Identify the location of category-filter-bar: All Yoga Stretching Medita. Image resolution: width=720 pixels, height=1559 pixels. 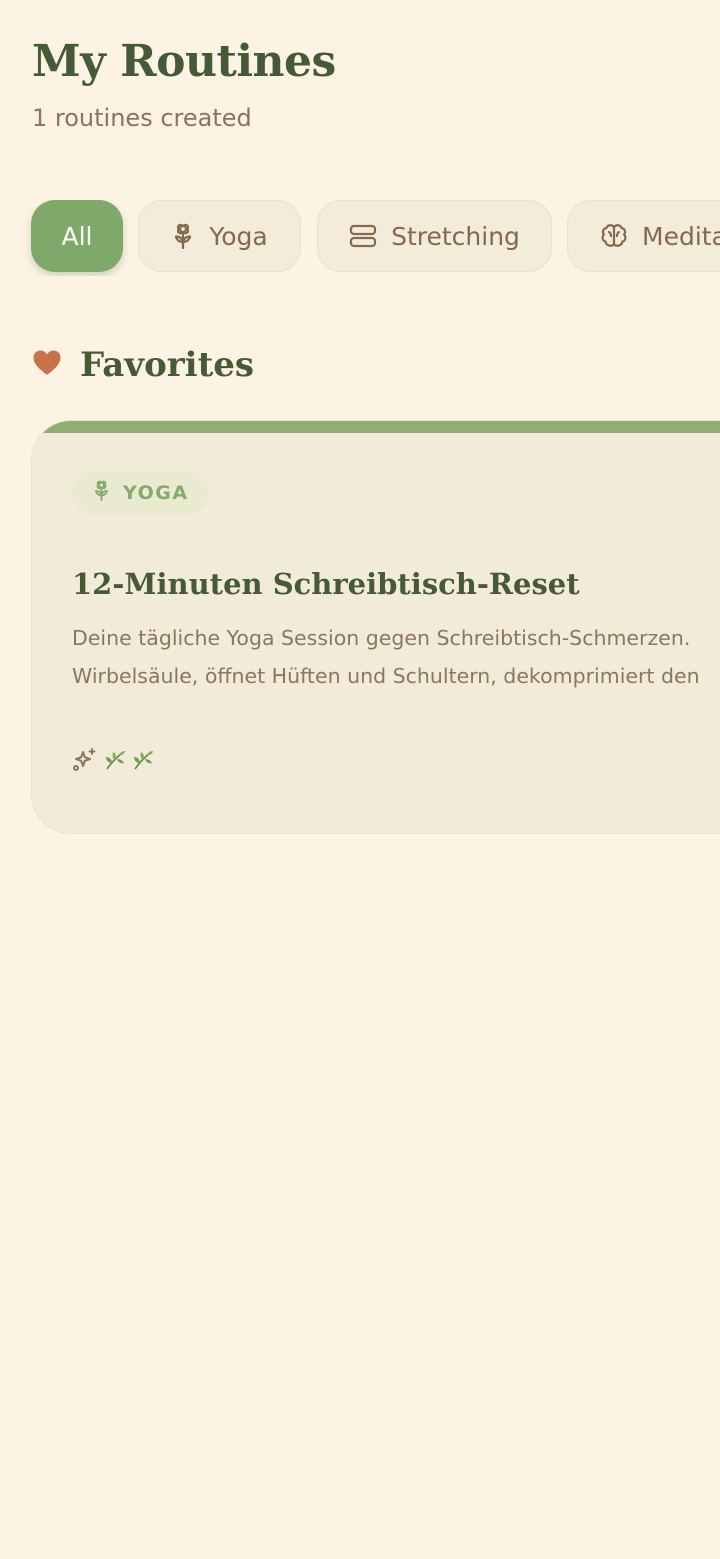
(360, 238).